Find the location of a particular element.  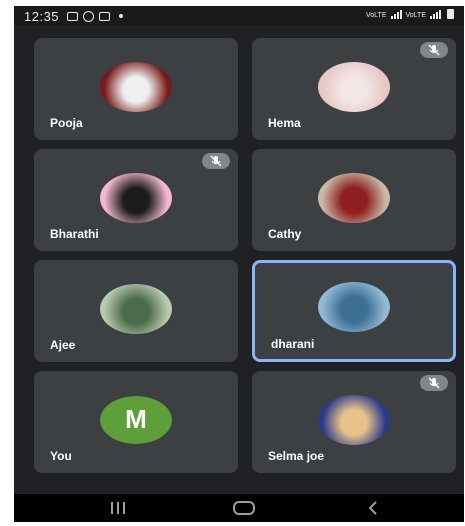

participant-name: Bharathi is located at coordinates (74, 234).